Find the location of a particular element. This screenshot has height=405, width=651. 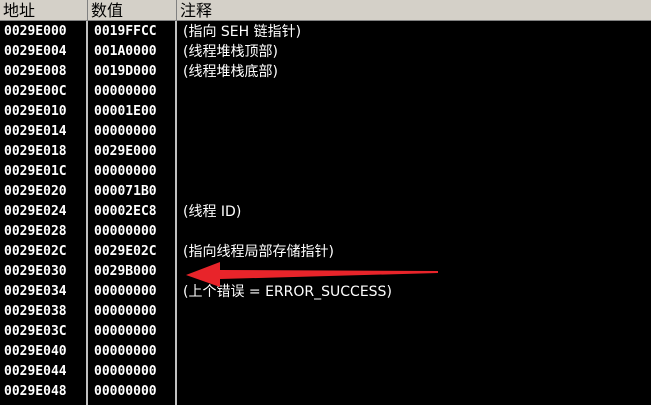

address-cell: 0029E00C is located at coordinates (35, 91).